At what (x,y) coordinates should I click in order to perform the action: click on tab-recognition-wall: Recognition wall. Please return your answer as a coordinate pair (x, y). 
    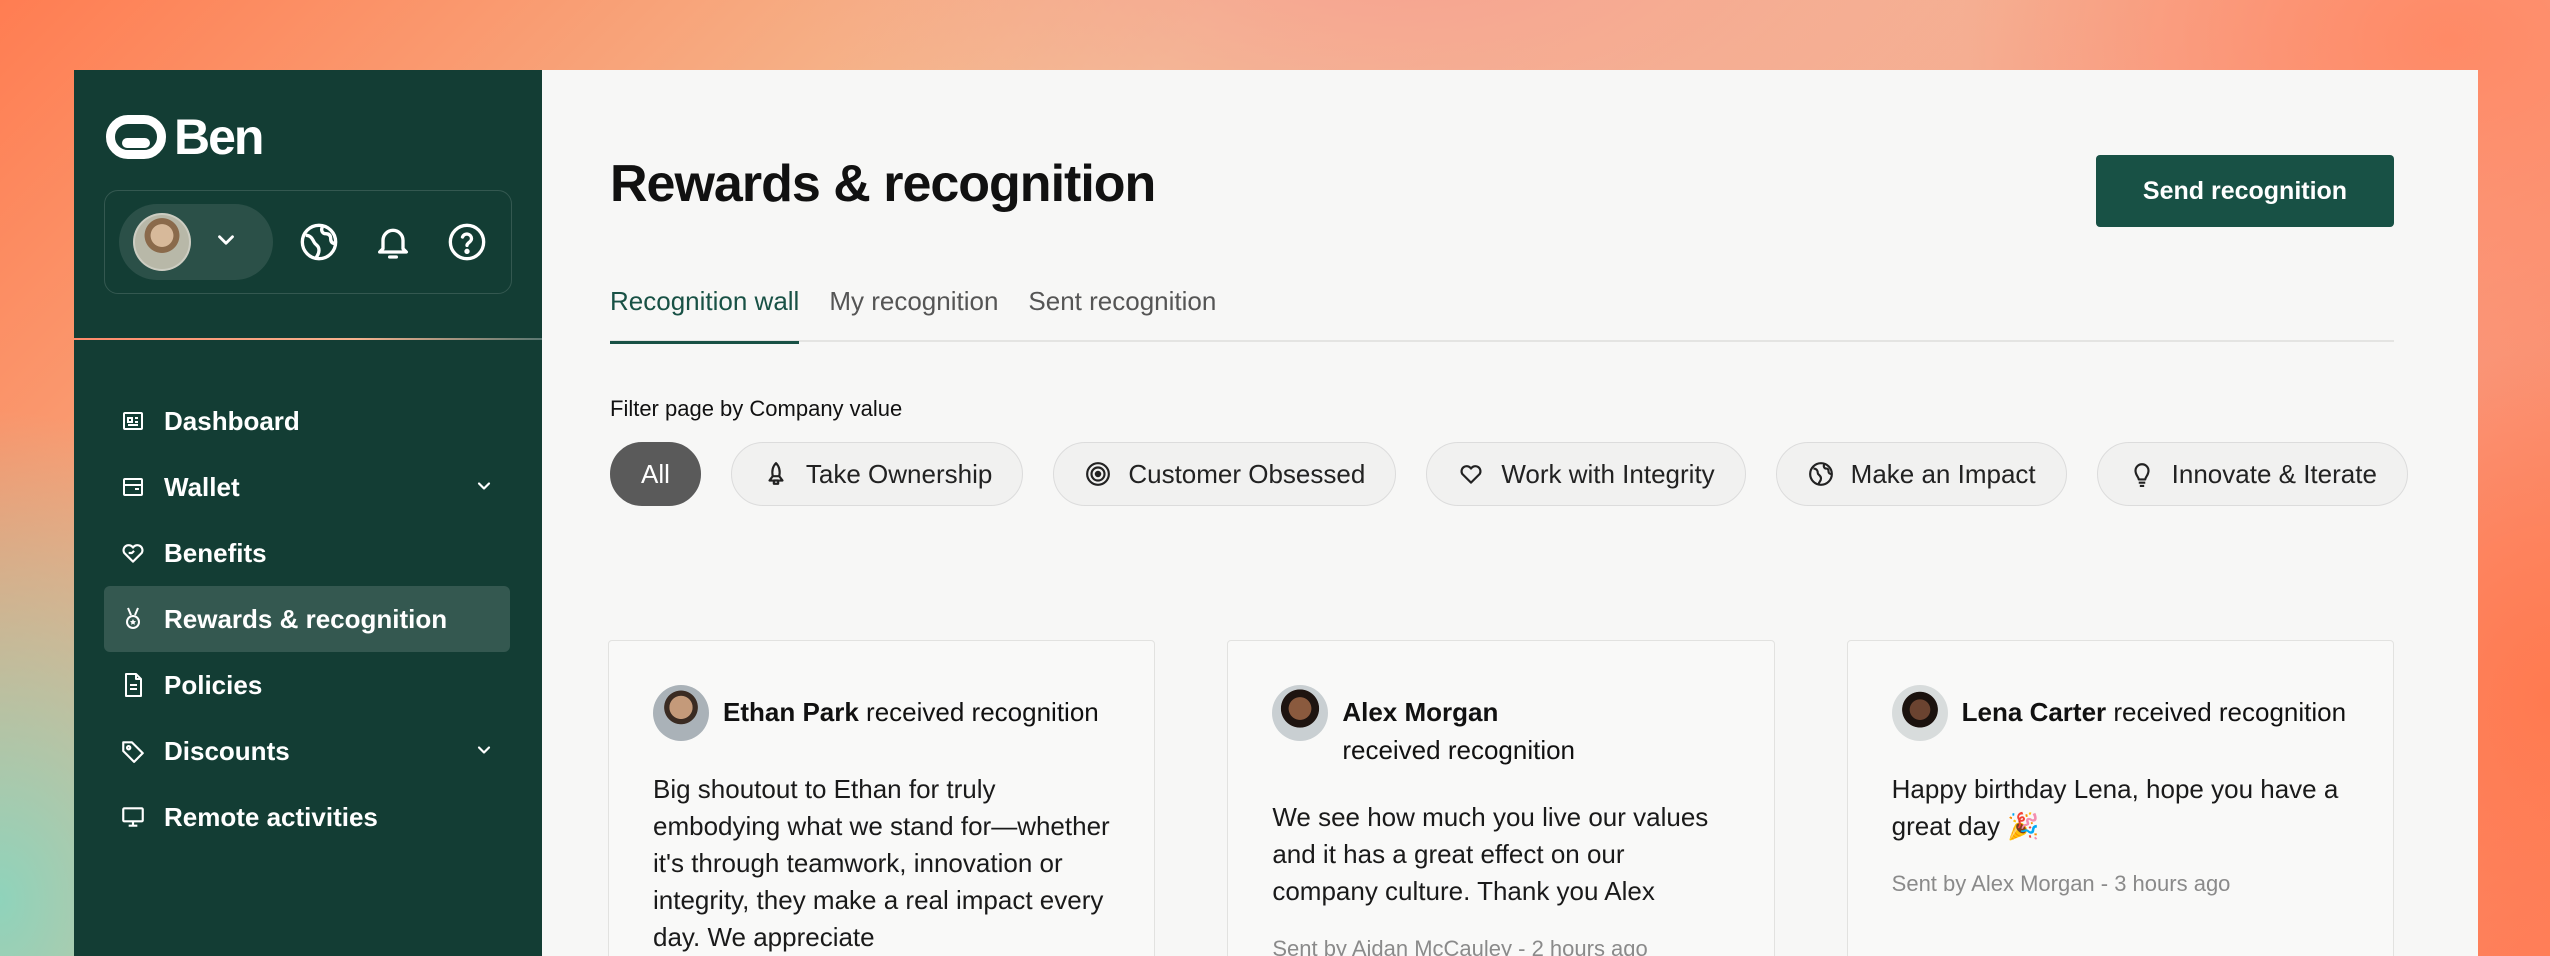
    Looking at the image, I should click on (705, 314).